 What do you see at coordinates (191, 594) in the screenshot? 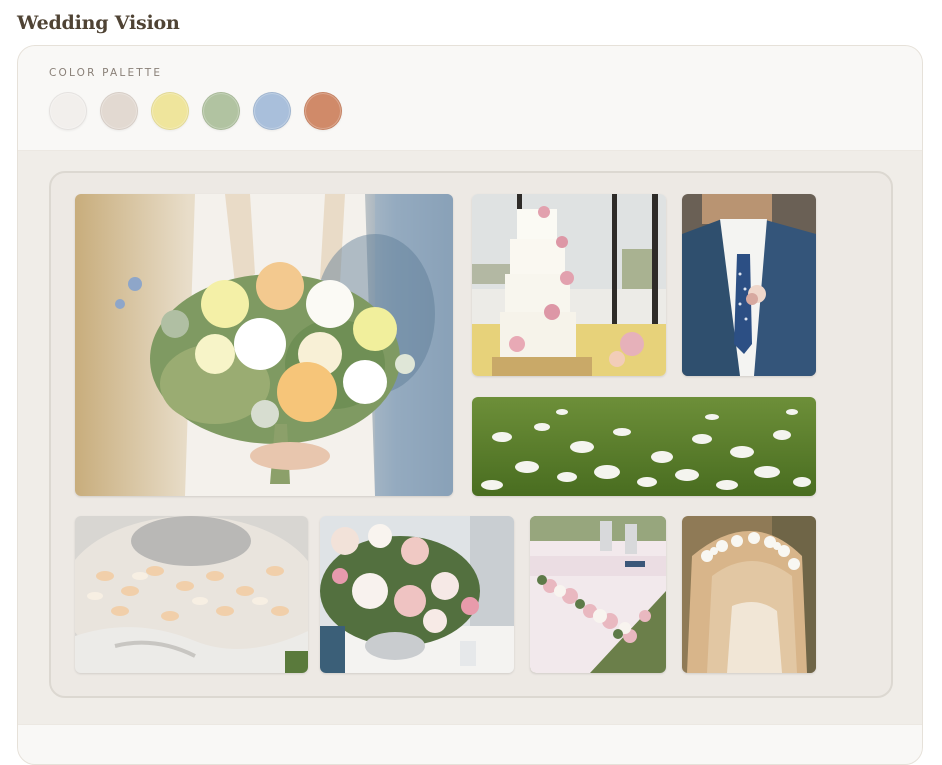
I see `petal-fountain-photo` at bounding box center [191, 594].